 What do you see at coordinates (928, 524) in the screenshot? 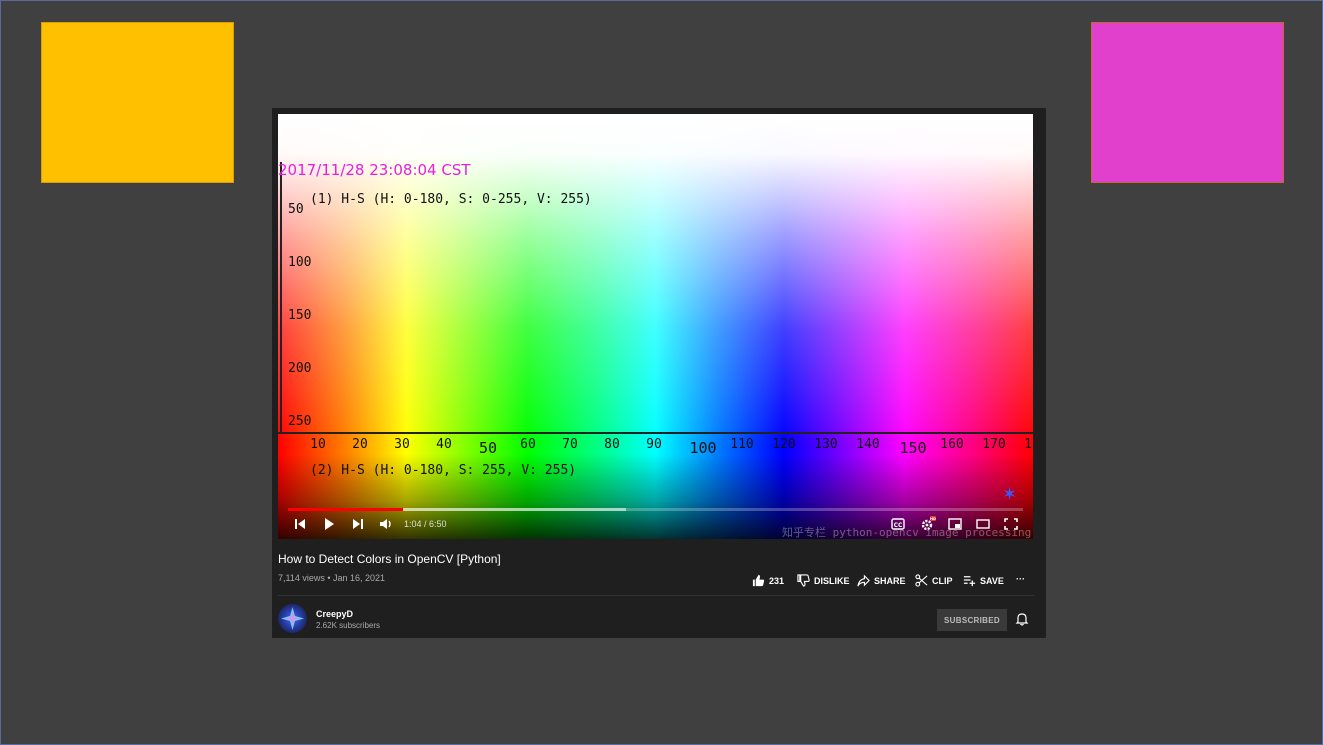
I see `settings-icon: HD` at bounding box center [928, 524].